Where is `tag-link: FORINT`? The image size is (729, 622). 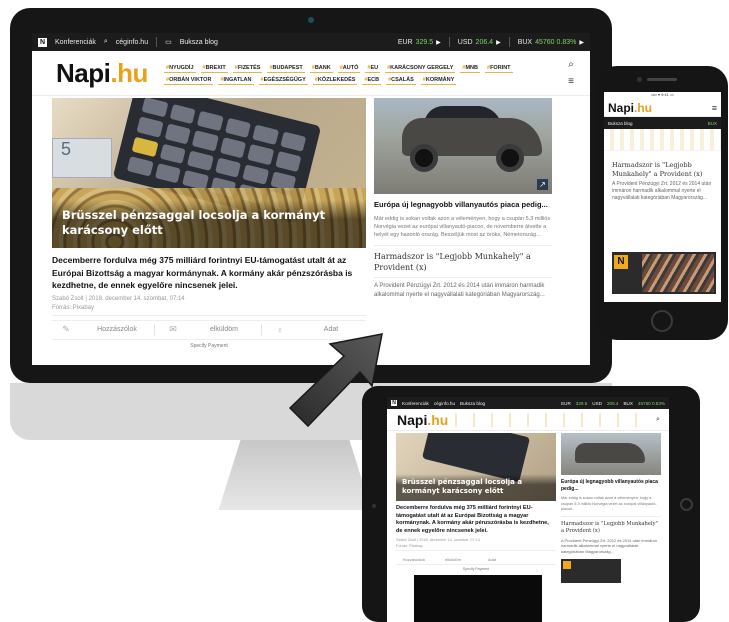
tag-link: FORINT is located at coordinates (499, 68).